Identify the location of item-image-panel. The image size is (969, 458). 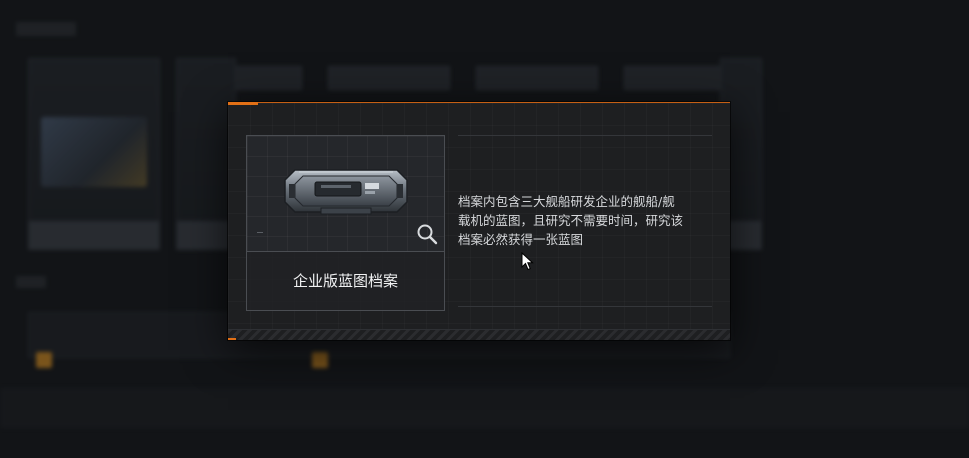
(345, 193).